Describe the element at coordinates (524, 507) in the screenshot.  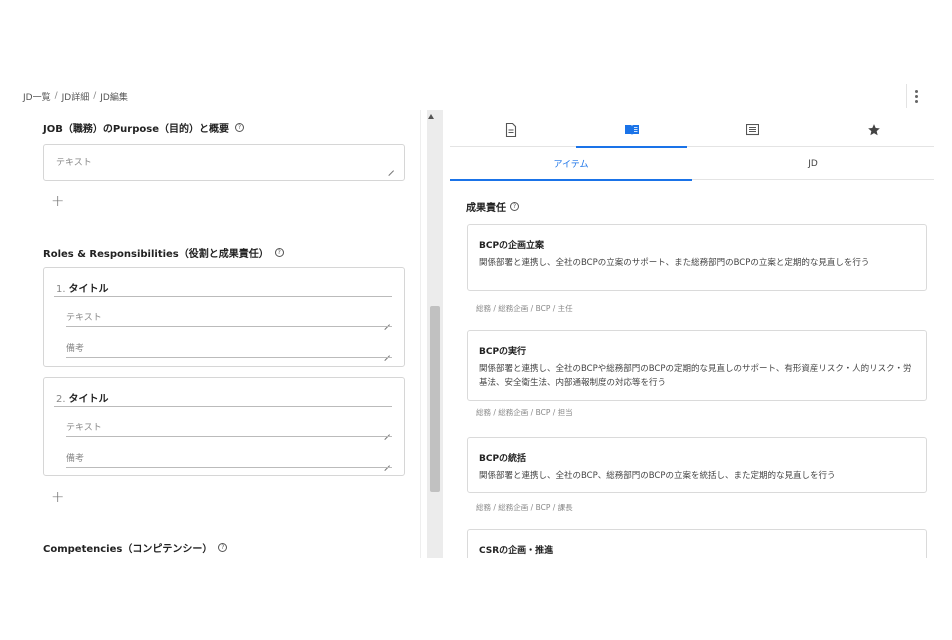
I see `item-meta: 総務 / 総務企画 / BCP / 課長` at that location.